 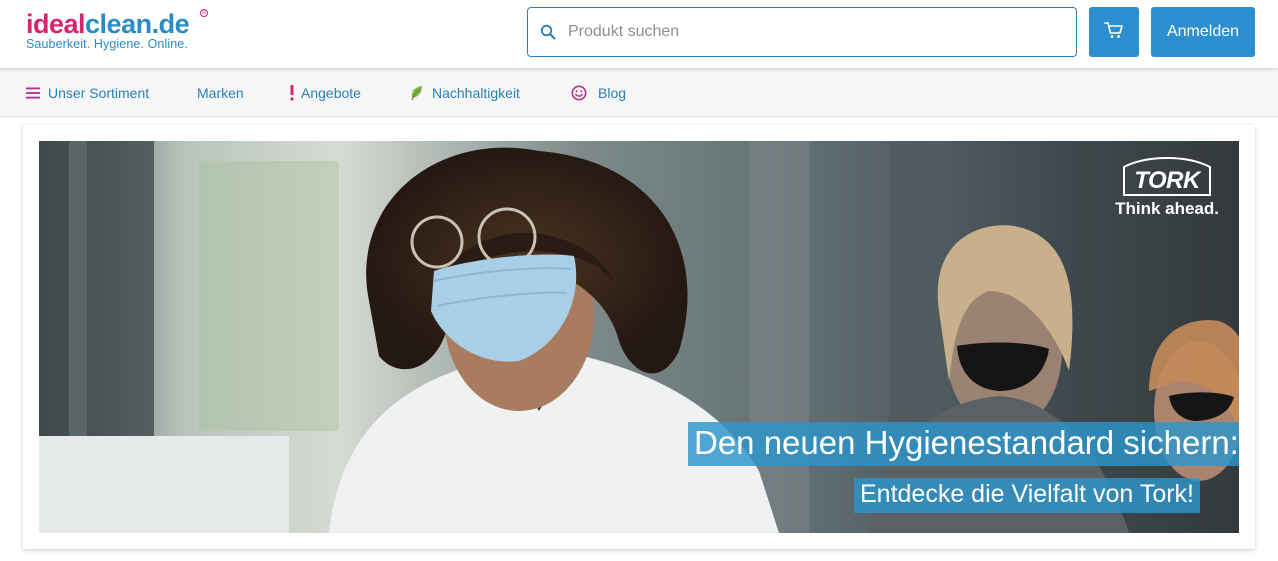 I want to click on cart-icon, so click(x=1114, y=32).